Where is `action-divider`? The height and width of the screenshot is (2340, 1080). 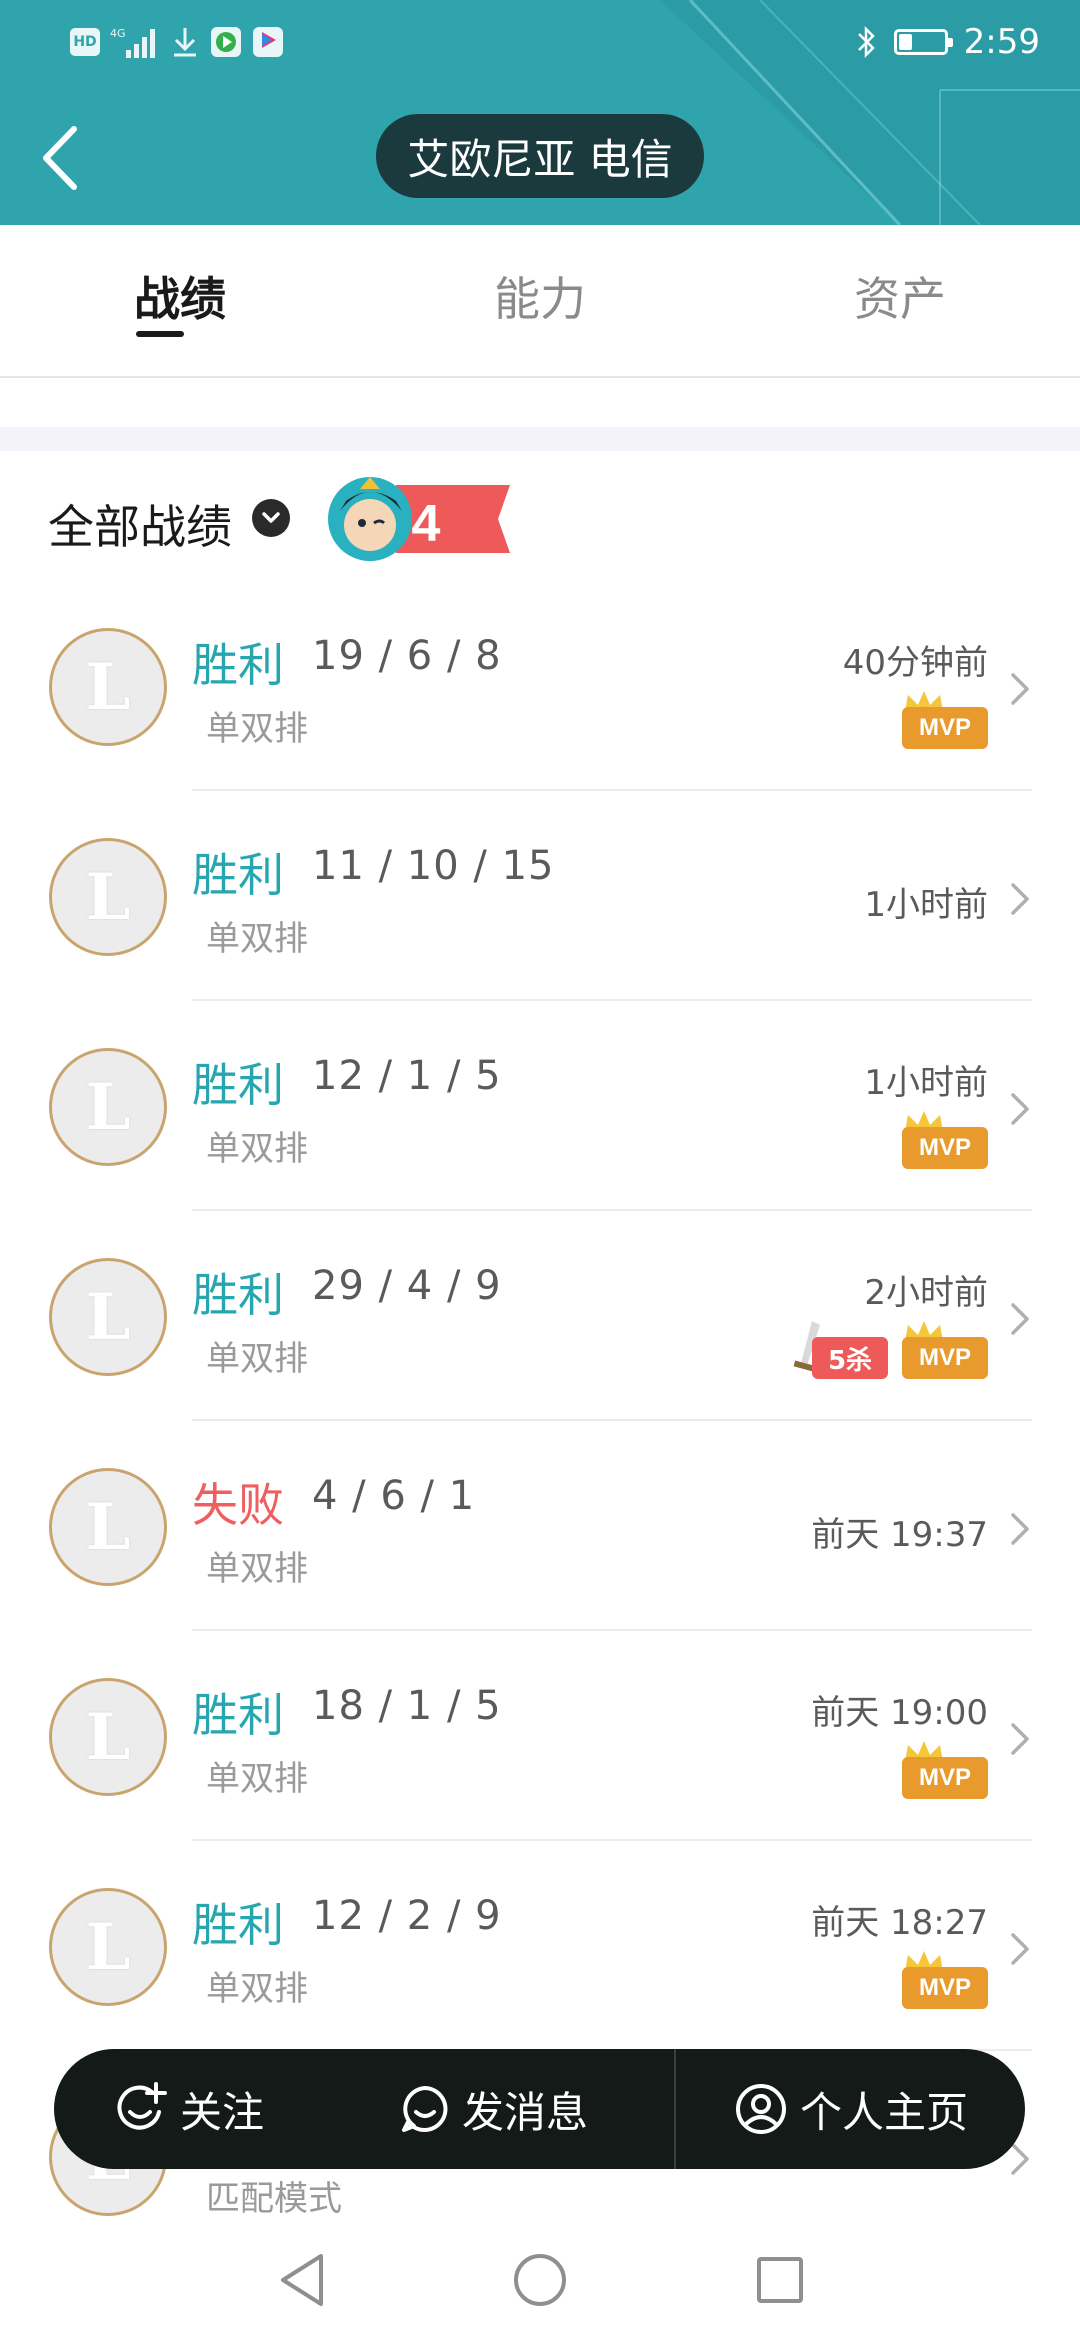 action-divider is located at coordinates (675, 2109).